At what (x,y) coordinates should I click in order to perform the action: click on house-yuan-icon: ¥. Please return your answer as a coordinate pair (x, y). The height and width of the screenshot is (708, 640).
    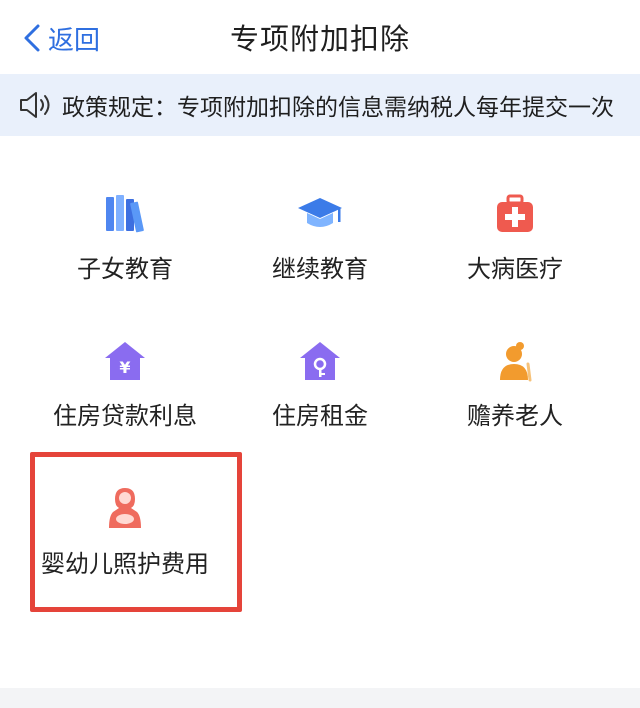
    Looking at the image, I should click on (125, 361).